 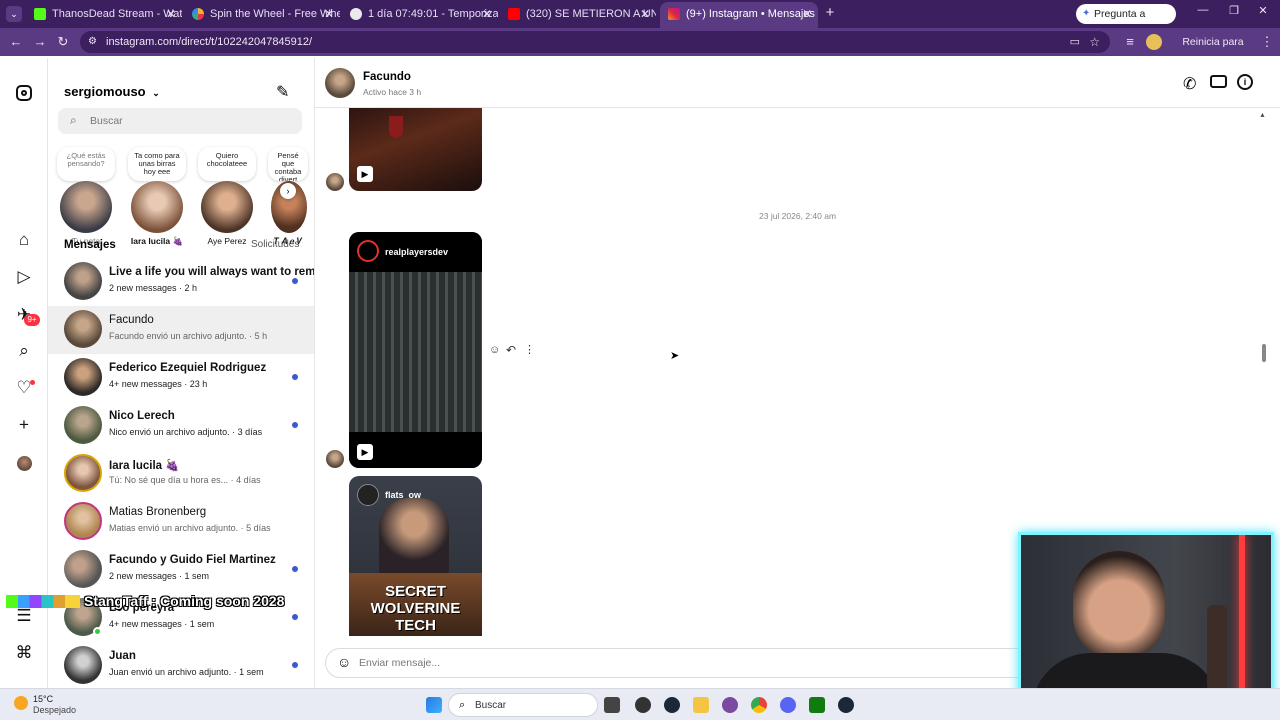 What do you see at coordinates (14, 14) in the screenshot?
I see `tab-search-icon: ⌄` at bounding box center [14, 14].